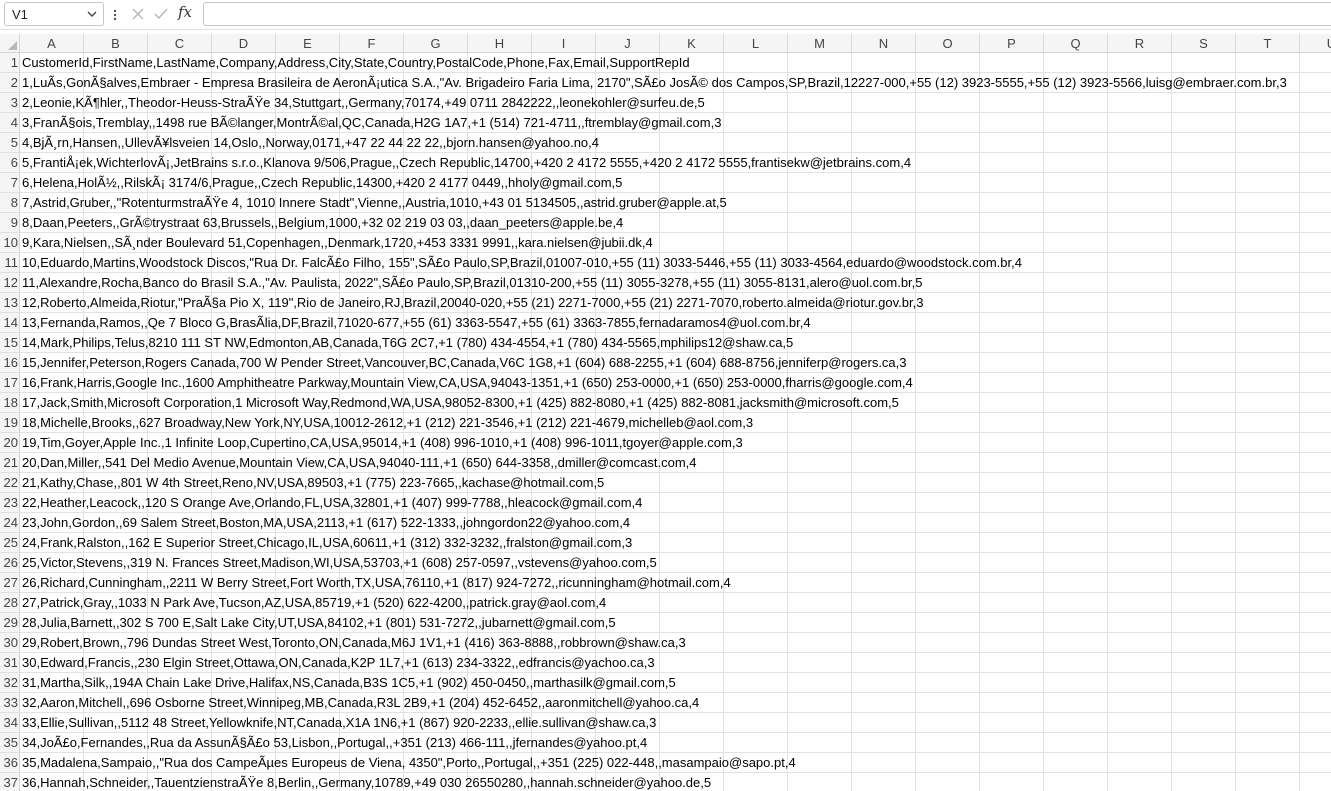 Image resolution: width=1331 pixels, height=791 pixels. What do you see at coordinates (767, 14) in the screenshot?
I see `formula-input` at bounding box center [767, 14].